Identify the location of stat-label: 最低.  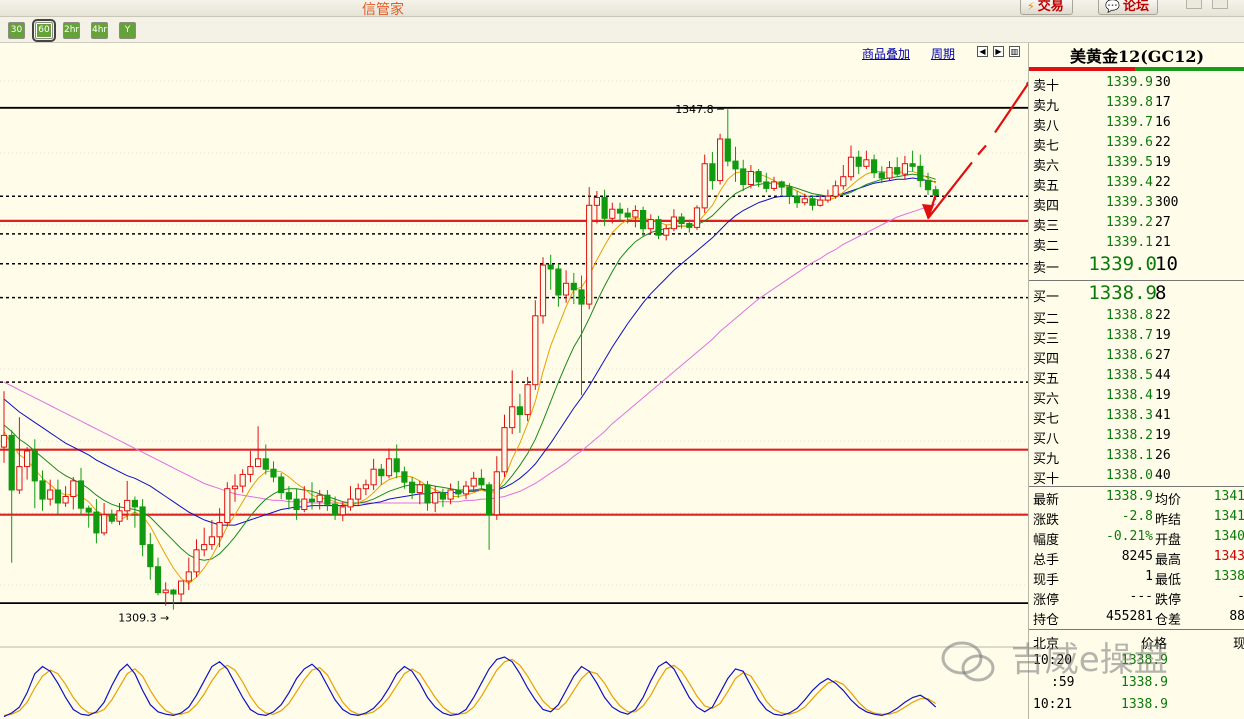
(1168, 580).